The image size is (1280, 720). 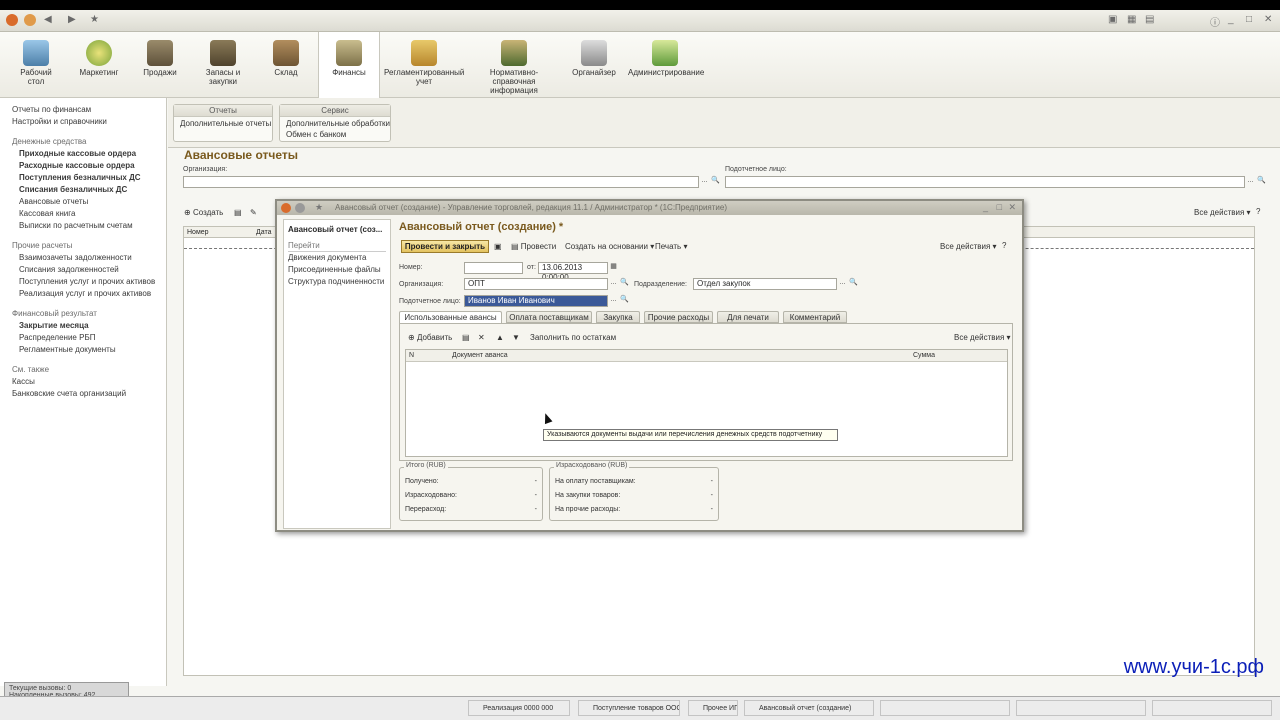 I want to click on open-window-tab: Прочее ИП, so click(x=713, y=708).